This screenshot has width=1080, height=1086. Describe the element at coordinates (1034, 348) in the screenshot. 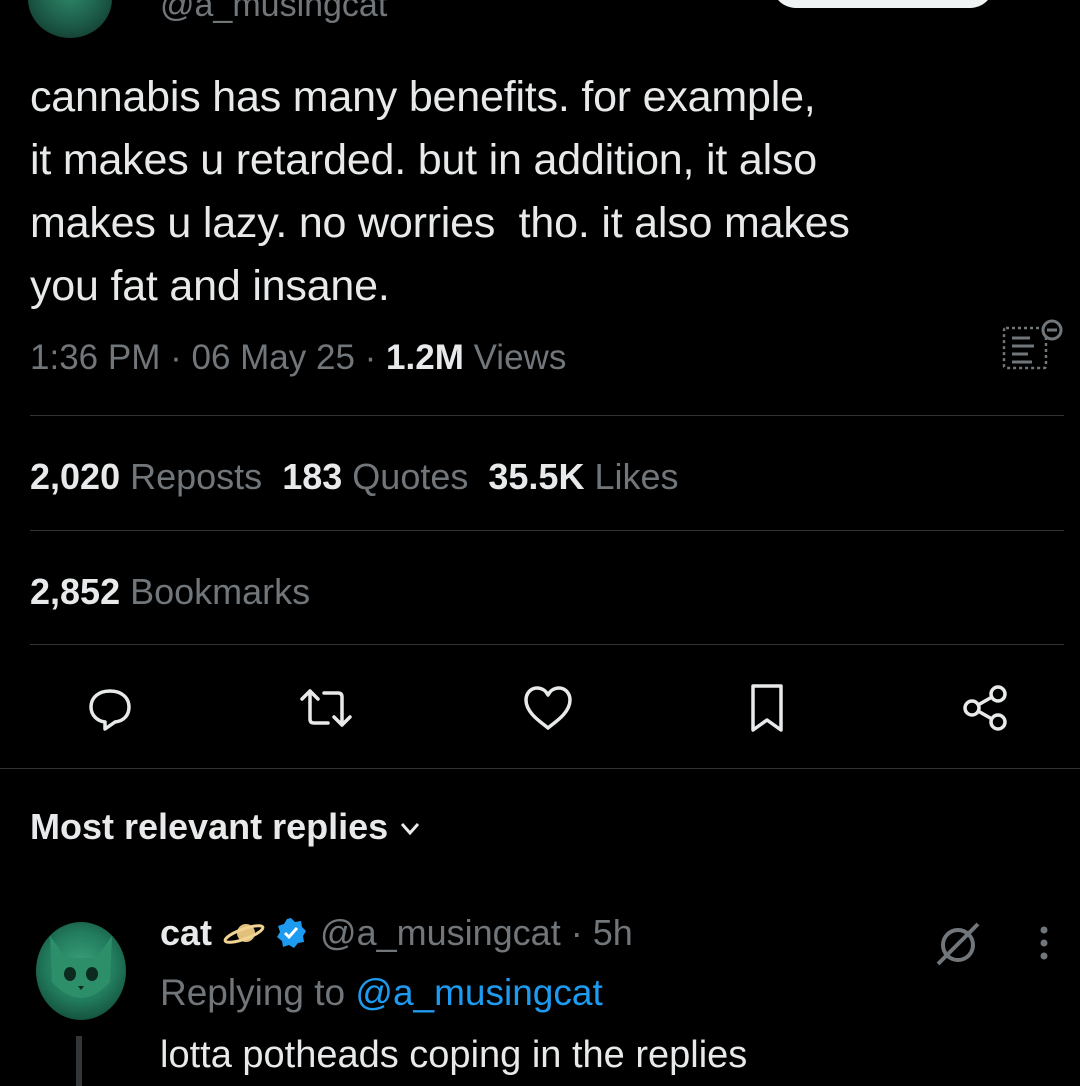

I see `analytics-icon` at that location.